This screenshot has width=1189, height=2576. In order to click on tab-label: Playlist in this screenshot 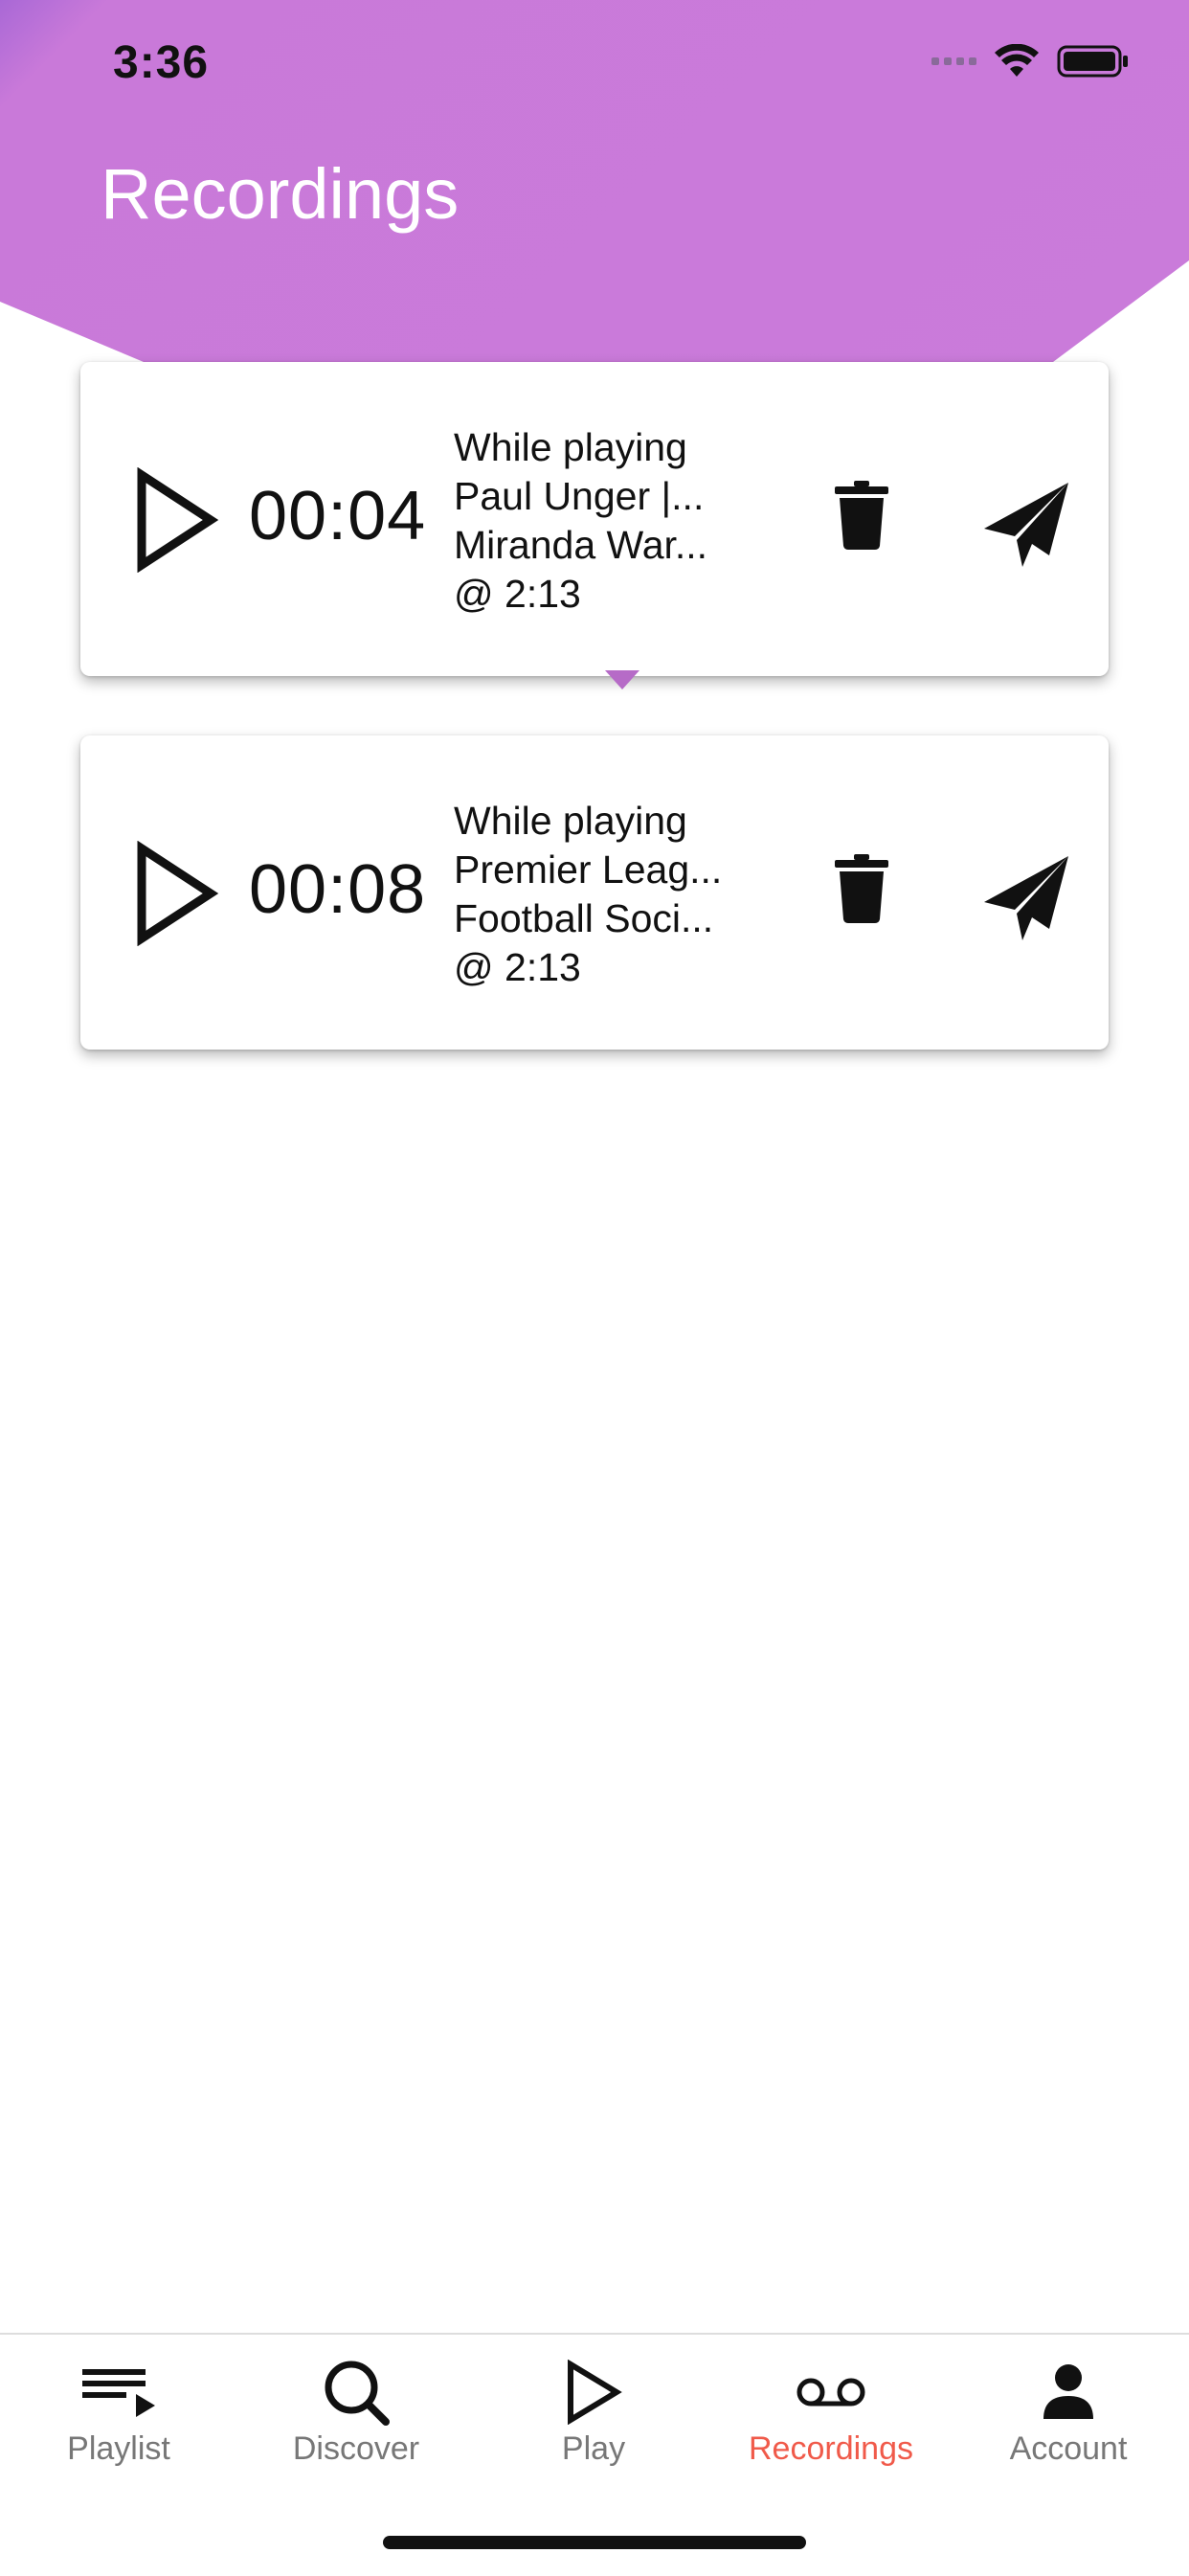, I will do `click(118, 2448)`.